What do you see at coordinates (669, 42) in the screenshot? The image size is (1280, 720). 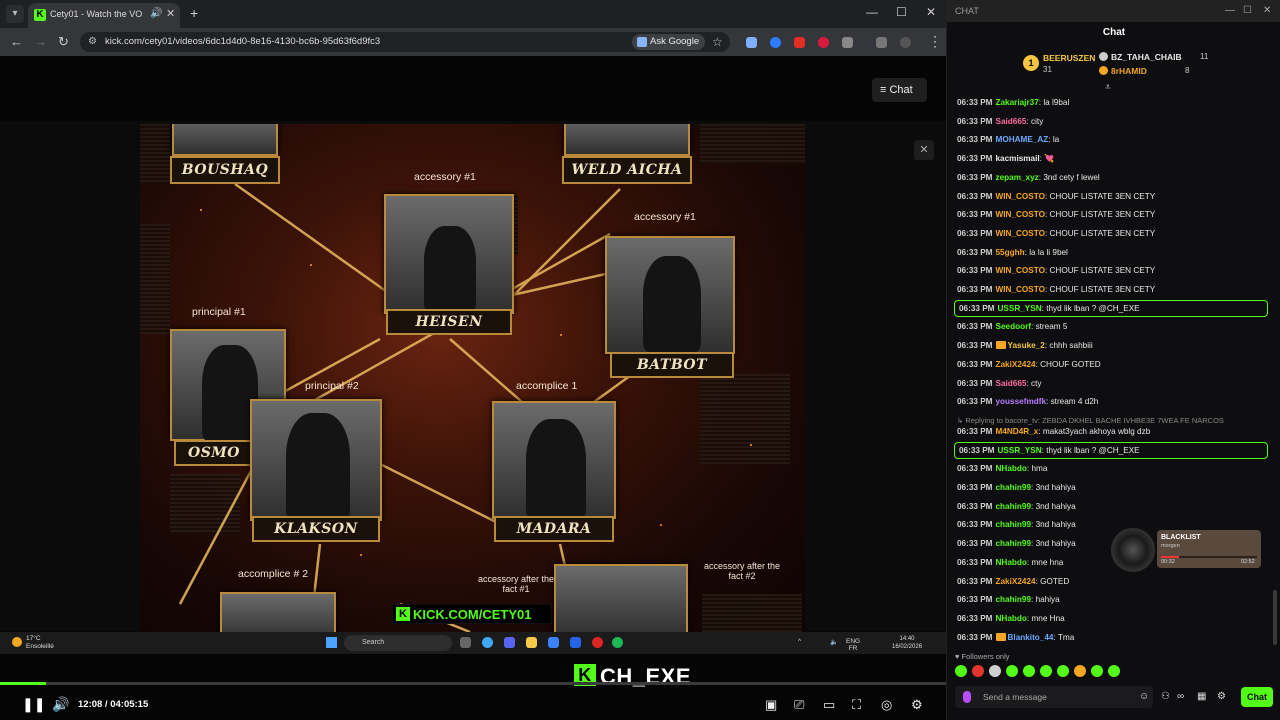 I see `ask-google-button: Ask Google` at bounding box center [669, 42].